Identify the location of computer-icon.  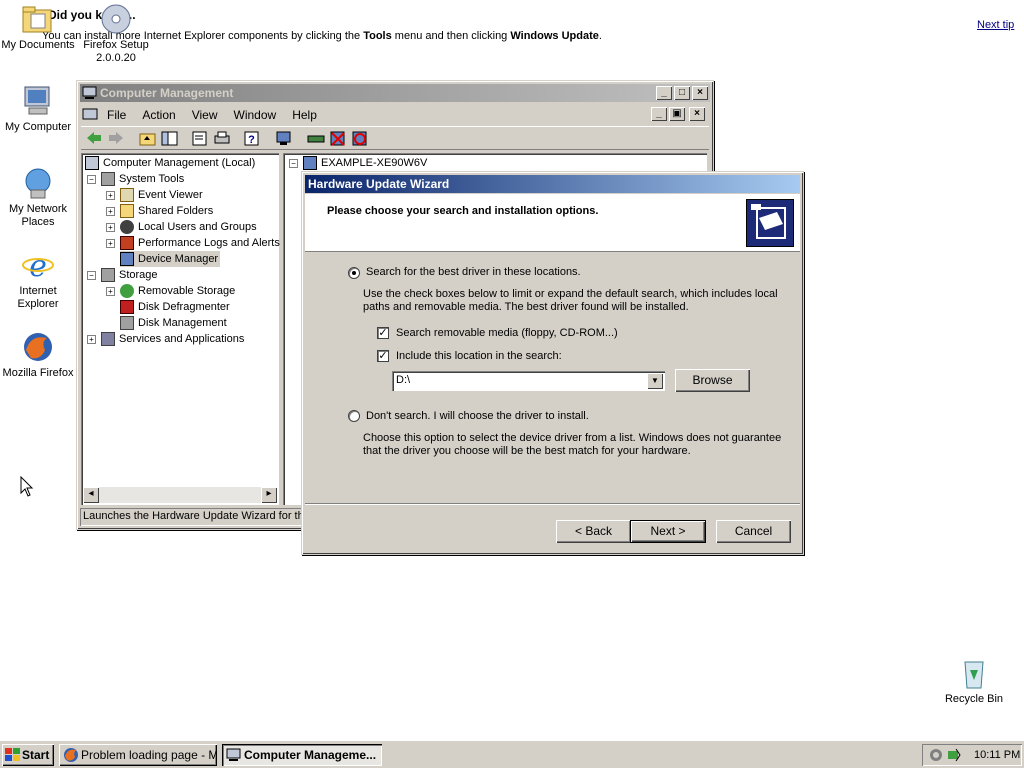
(38, 101).